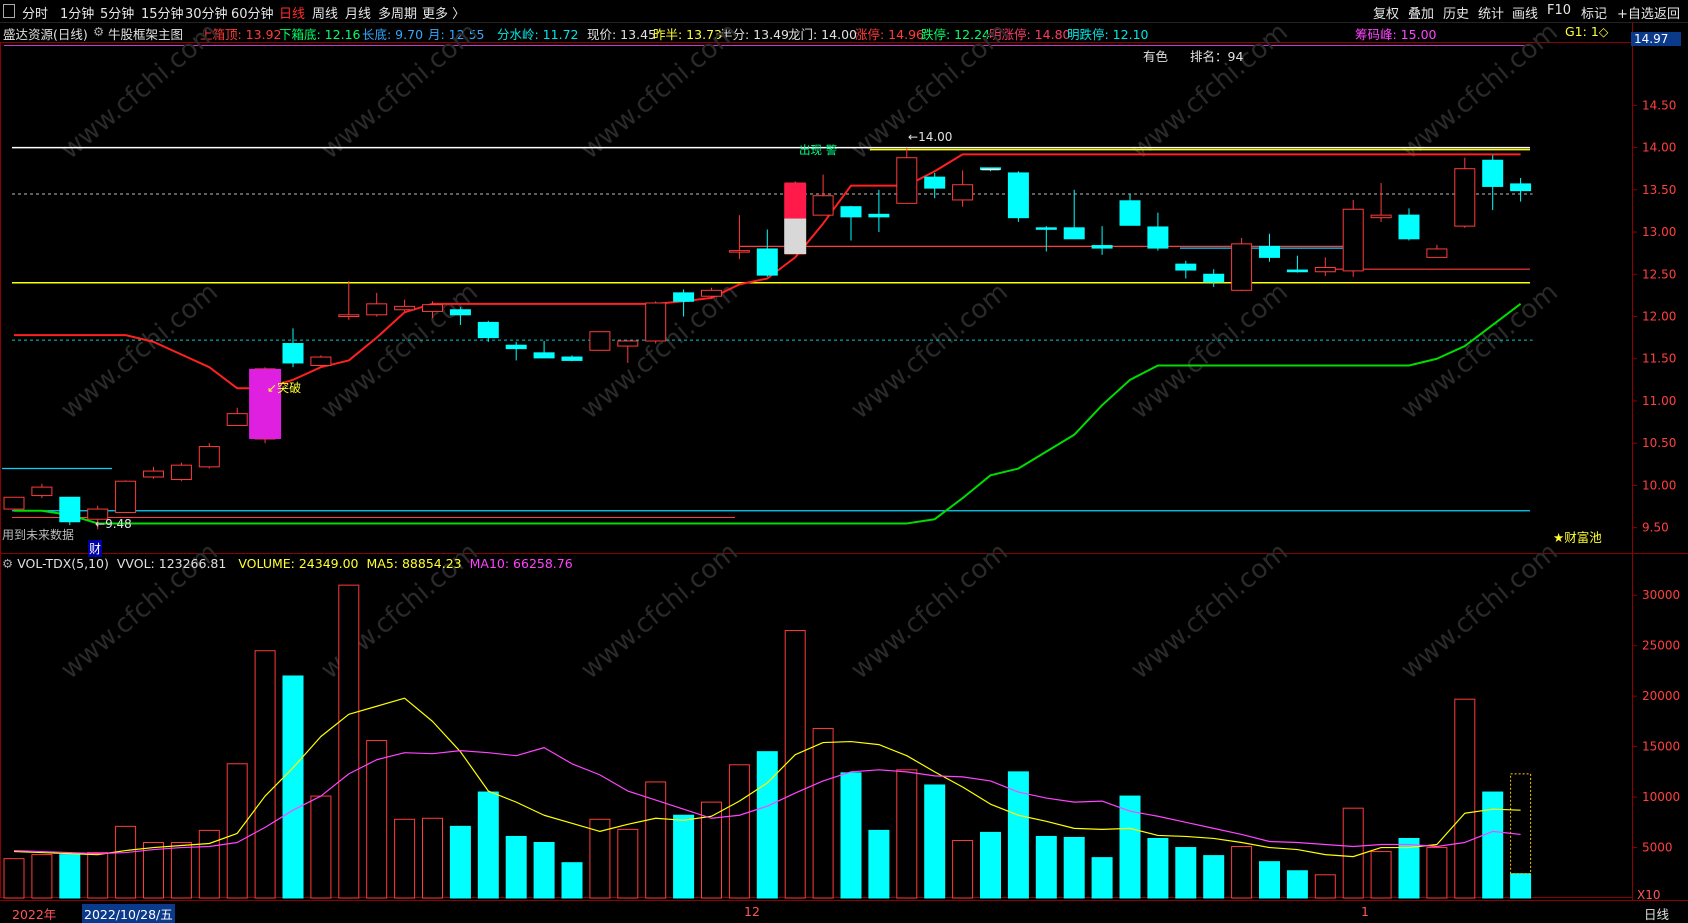 The width and height of the screenshot is (1688, 923). I want to click on volume-forecast-bar, so click(1521, 824).